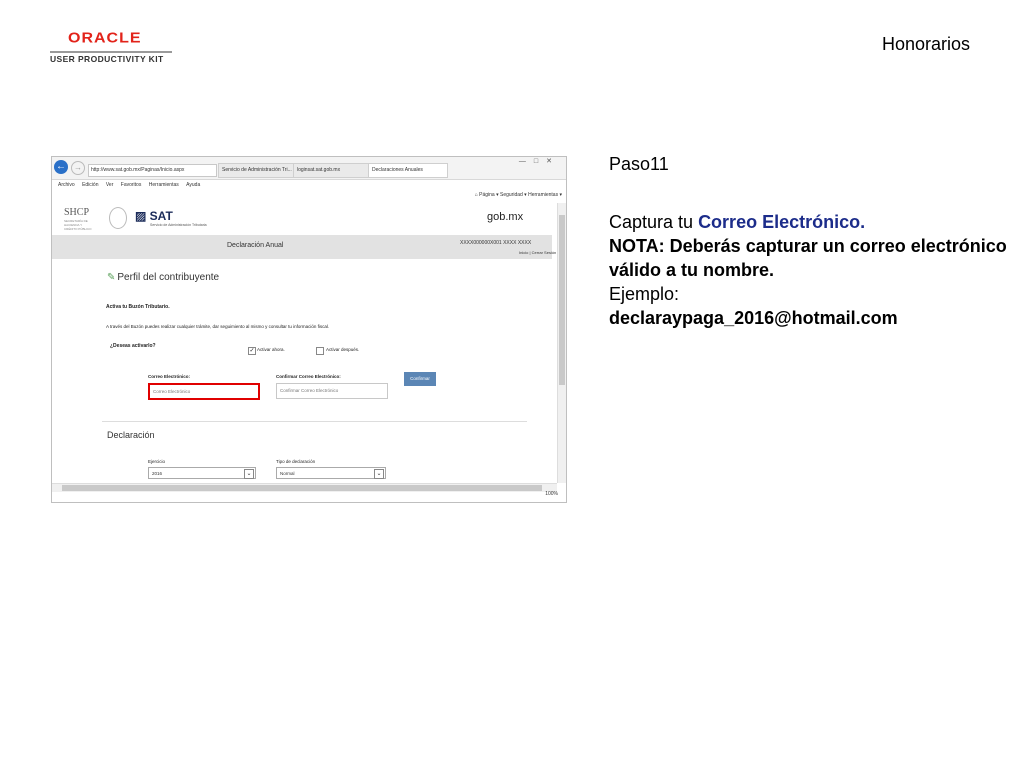  Describe the element at coordinates (496, 243) in the screenshot. I see `user-rfc: XXXX000000X001 XXXX XXXX` at that location.